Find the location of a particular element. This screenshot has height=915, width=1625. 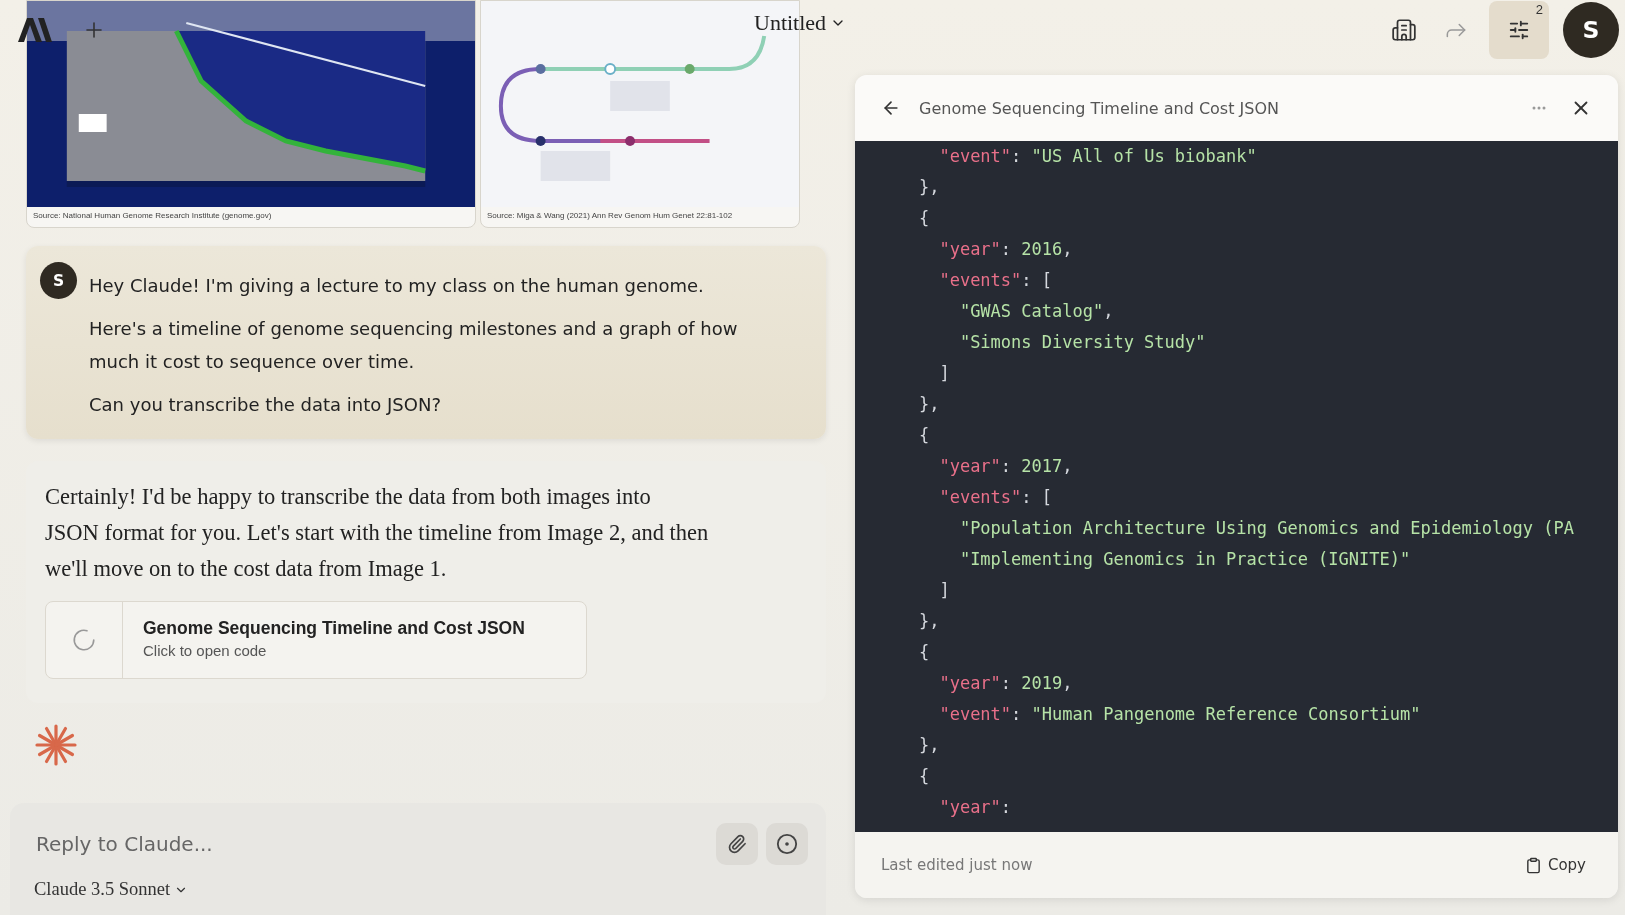

settings-icon is located at coordinates (1519, 30).